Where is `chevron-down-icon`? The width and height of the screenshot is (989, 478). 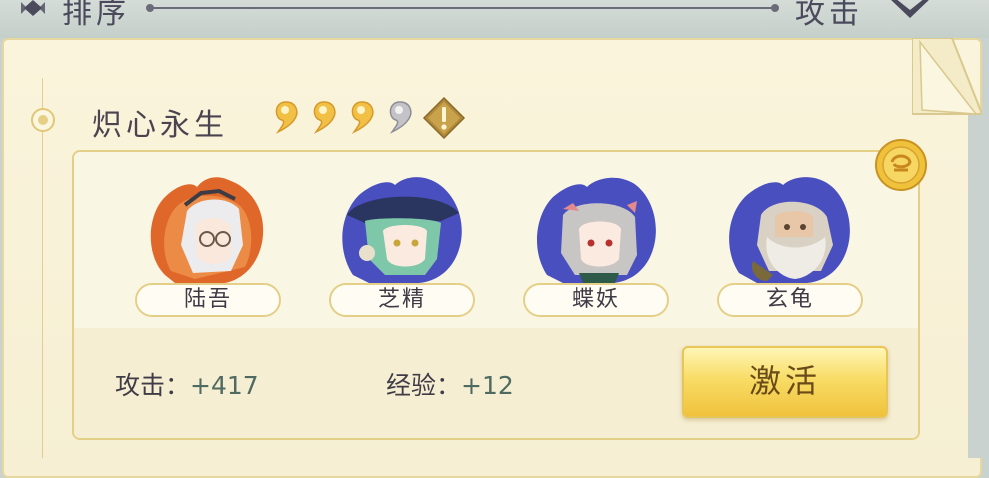 chevron-down-icon is located at coordinates (910, 12).